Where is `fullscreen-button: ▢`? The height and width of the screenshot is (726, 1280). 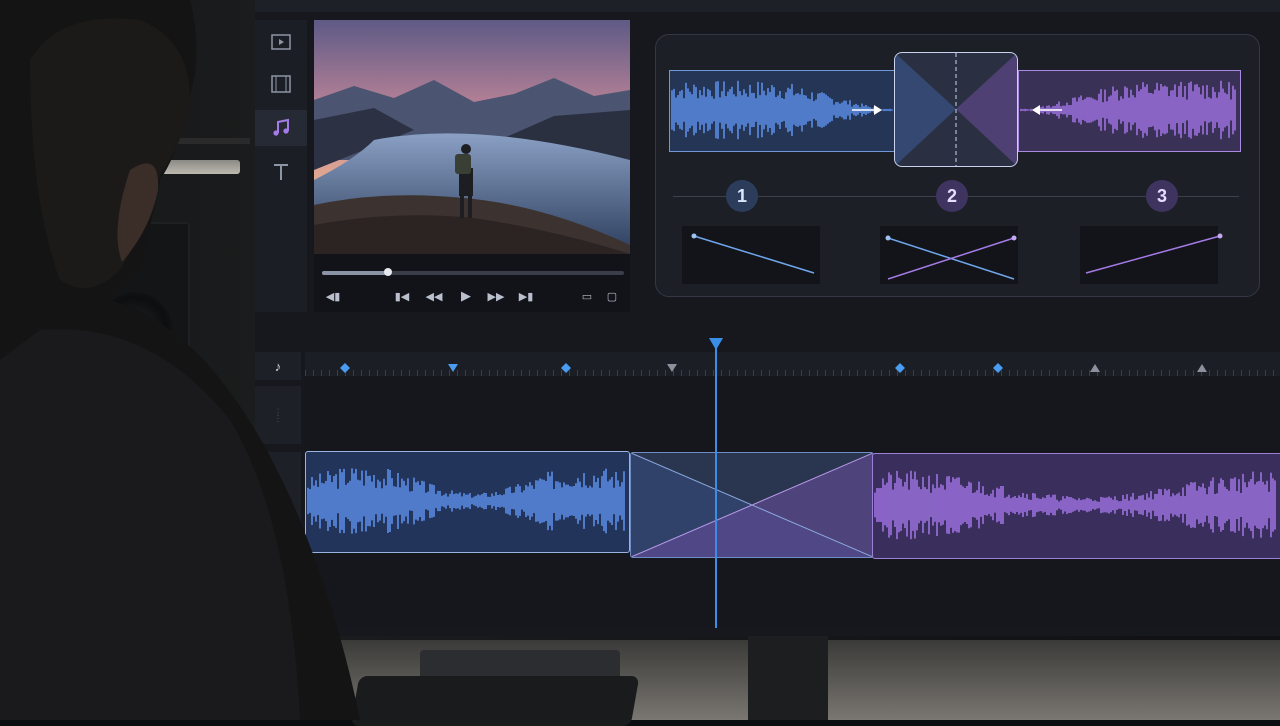
fullscreen-button: ▢ is located at coordinates (612, 296).